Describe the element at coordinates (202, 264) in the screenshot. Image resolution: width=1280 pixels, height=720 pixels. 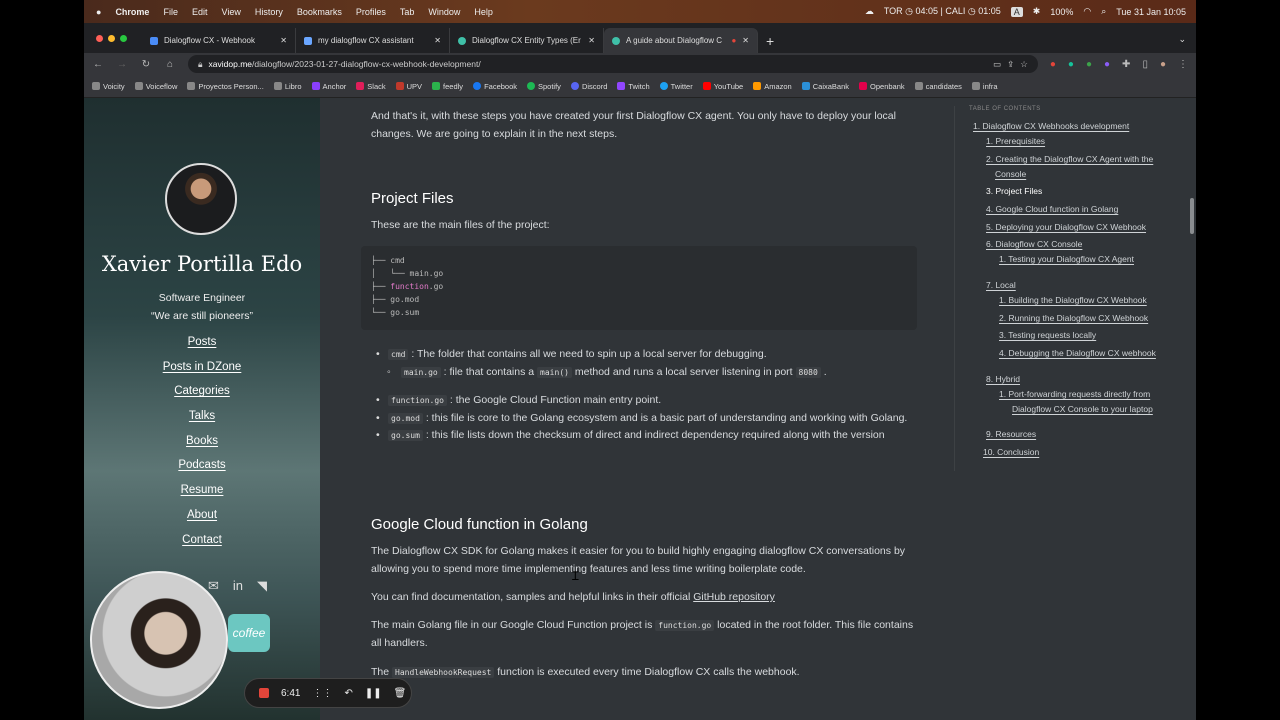
I see `author-name: Xavier Portilla Edo` at that location.